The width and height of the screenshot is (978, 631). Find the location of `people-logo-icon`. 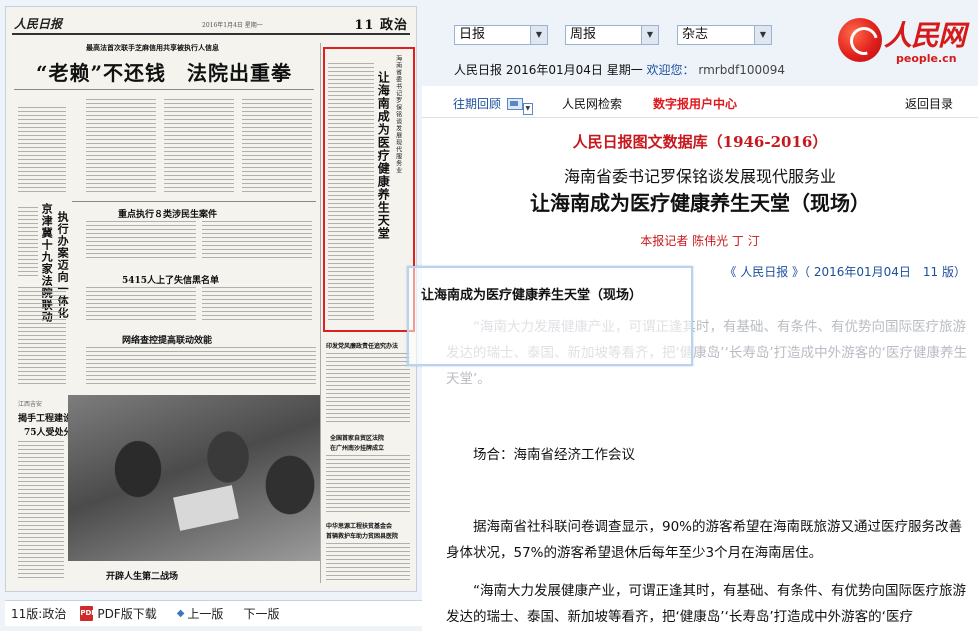

people-logo-icon is located at coordinates (860, 40).